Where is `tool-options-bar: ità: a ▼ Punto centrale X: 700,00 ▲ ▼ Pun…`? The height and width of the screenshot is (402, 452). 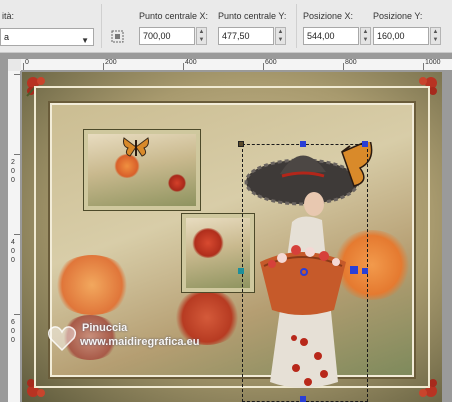
tool-options-bar: ità: a ▼ Punto centrale X: 700,00 ▲ ▼ Pun… is located at coordinates (226, 26).